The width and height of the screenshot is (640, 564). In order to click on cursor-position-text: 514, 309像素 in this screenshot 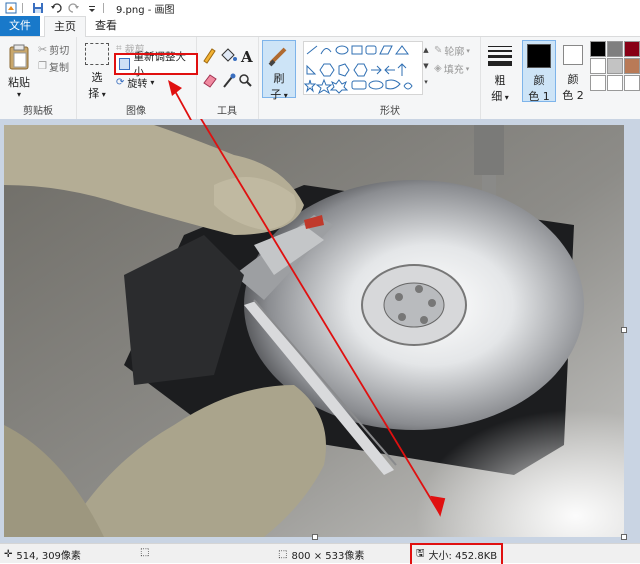, I will do `click(48, 556)`.